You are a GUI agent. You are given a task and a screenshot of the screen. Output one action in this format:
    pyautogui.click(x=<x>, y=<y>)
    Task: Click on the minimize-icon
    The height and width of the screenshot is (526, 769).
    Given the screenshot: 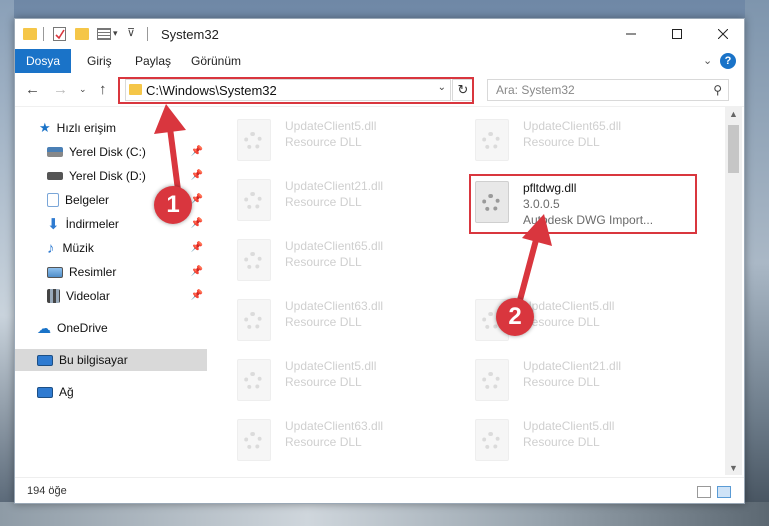 What is the action you would take?
    pyautogui.click(x=631, y=34)
    